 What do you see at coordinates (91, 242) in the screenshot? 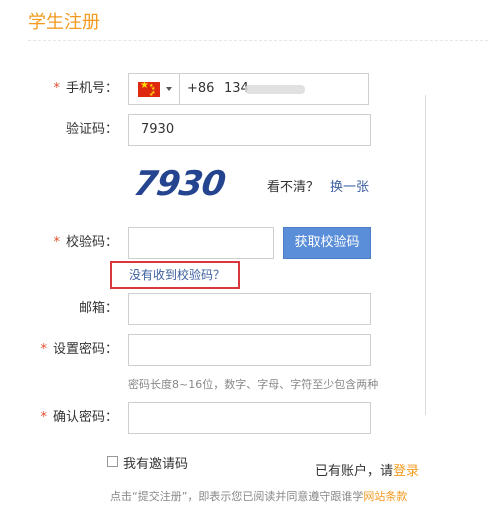
I see `verify-code-label-text: 校验码：` at bounding box center [91, 242].